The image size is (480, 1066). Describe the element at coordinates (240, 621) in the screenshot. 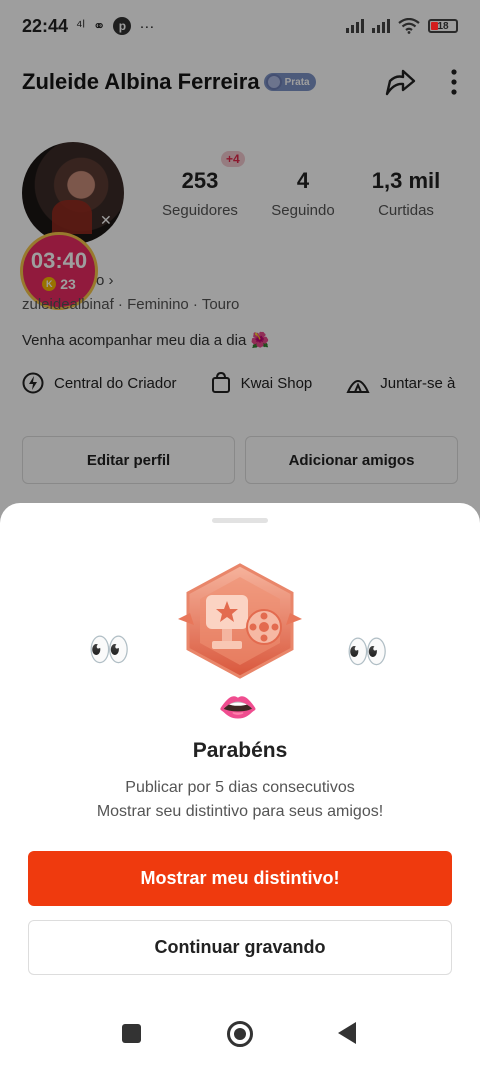

I see `trophy-badge-icon` at that location.